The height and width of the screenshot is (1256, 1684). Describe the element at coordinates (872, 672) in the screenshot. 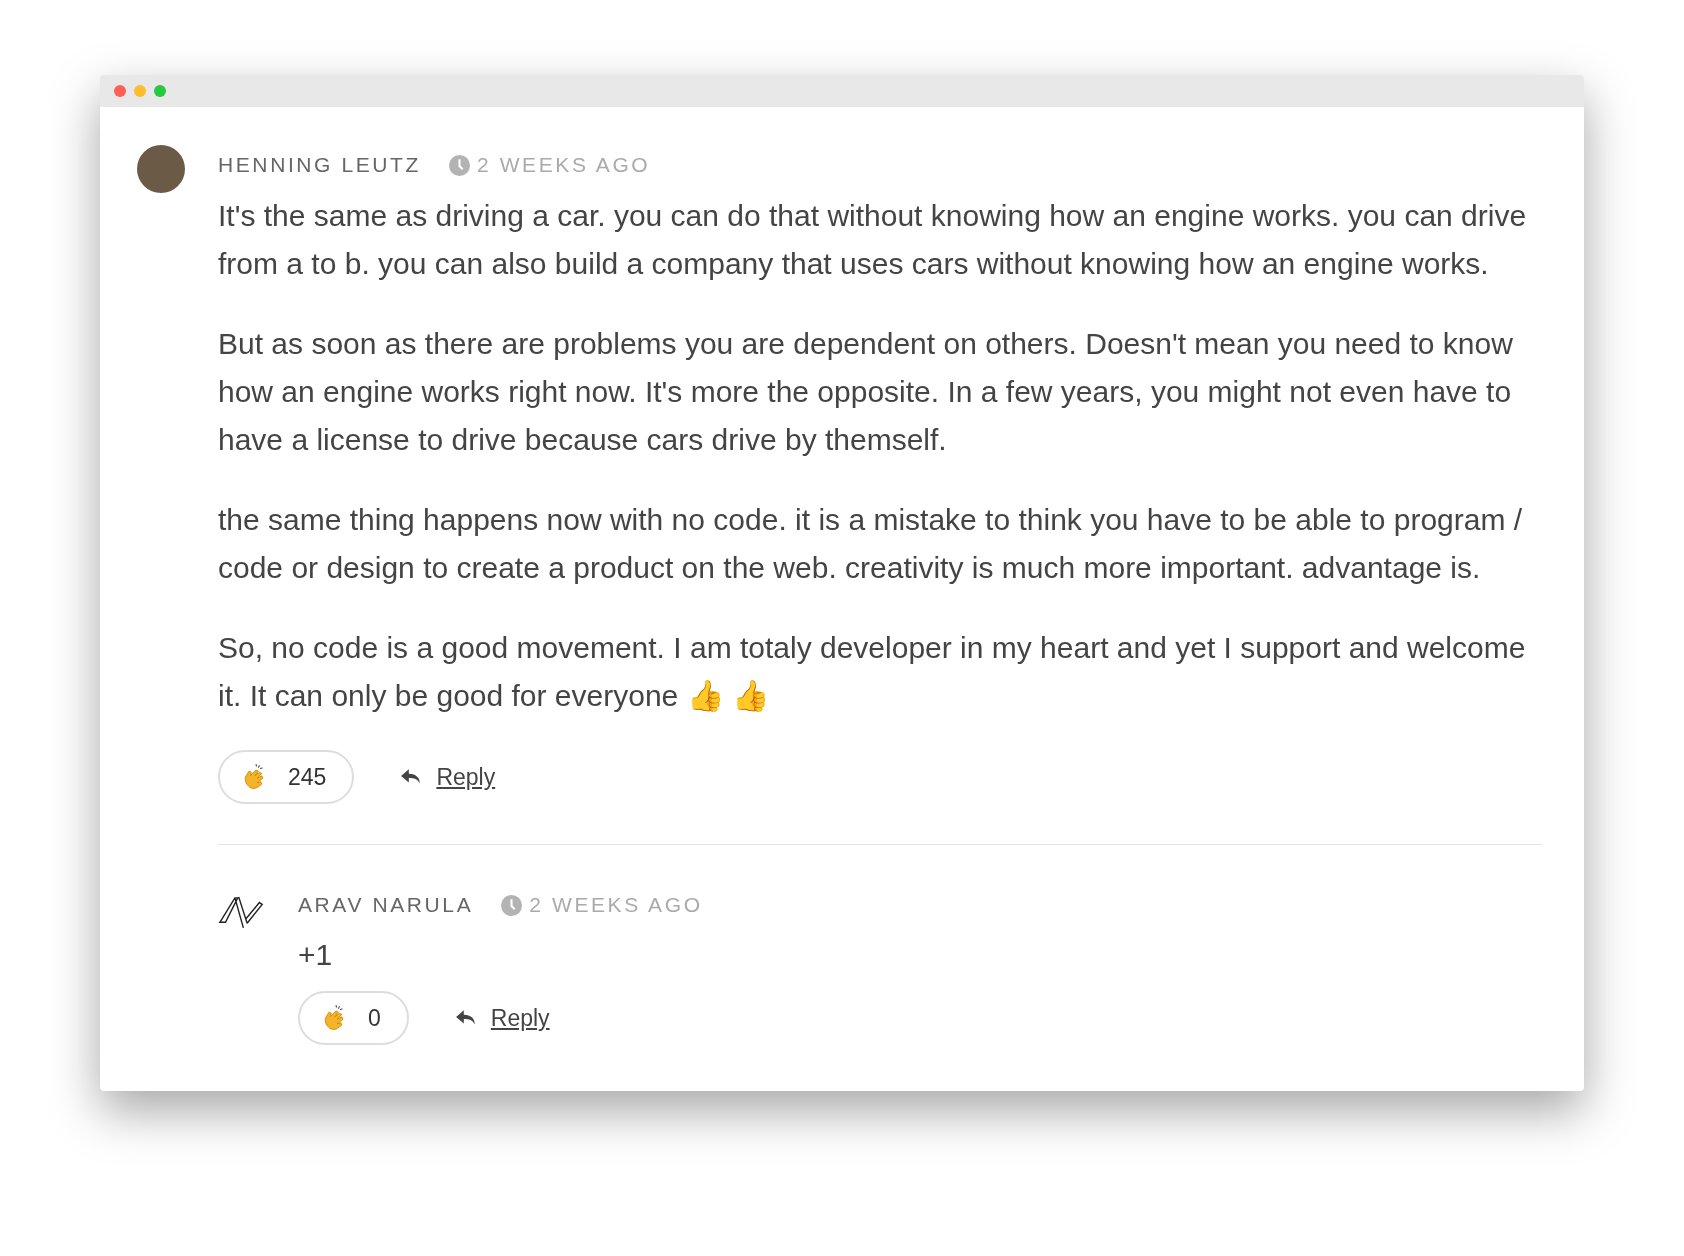

I see `comment-paragraph: So, no code is a good movement. I am totaly developer in my heart and yet I support and welcome it. It can only be good for everyone 👍 👍` at that location.